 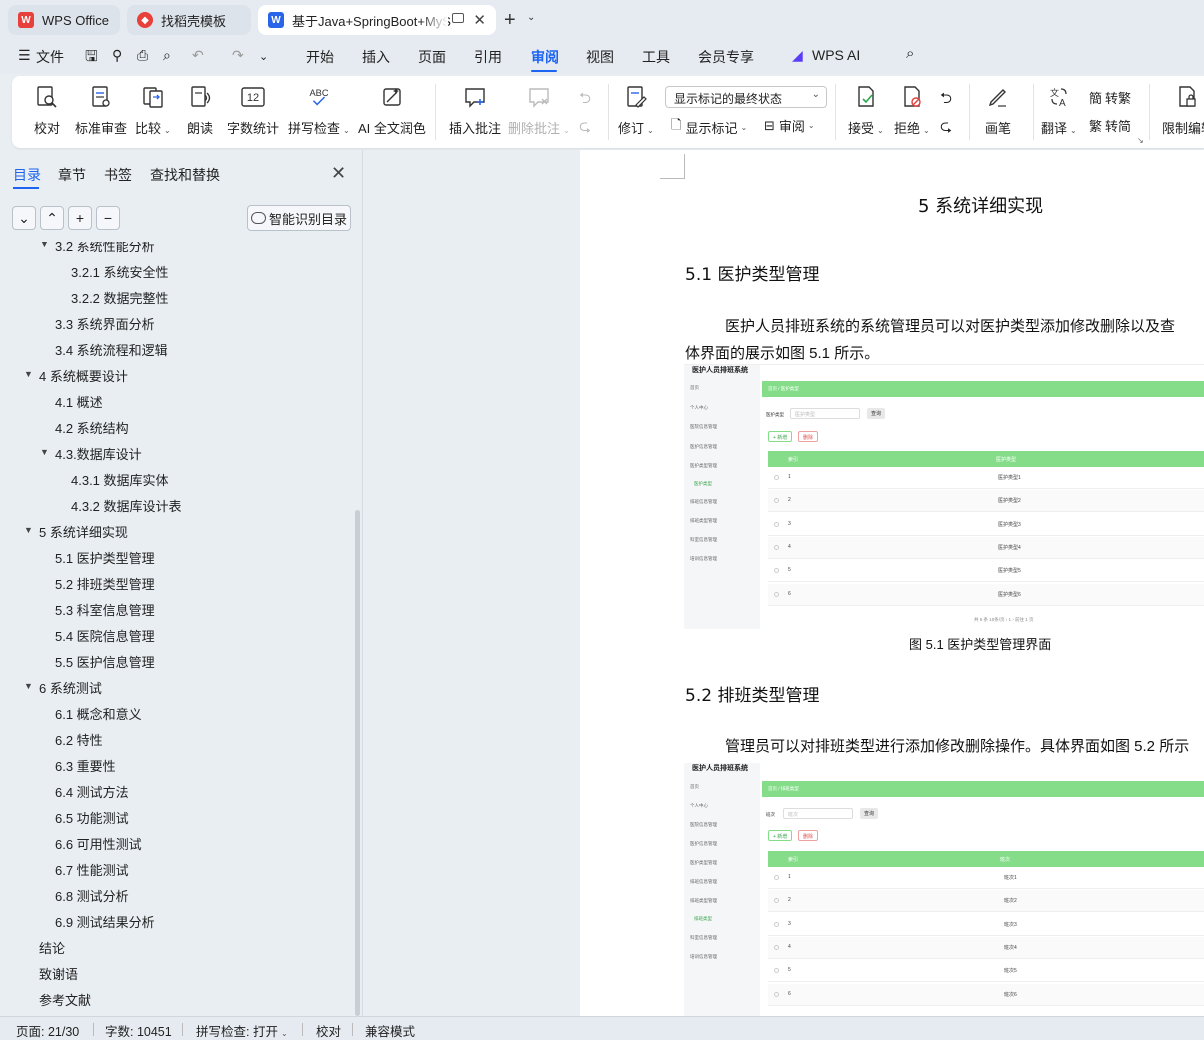 What do you see at coordinates (475, 110) in the screenshot?
I see `insert-comment-button: 插入批注` at bounding box center [475, 110].